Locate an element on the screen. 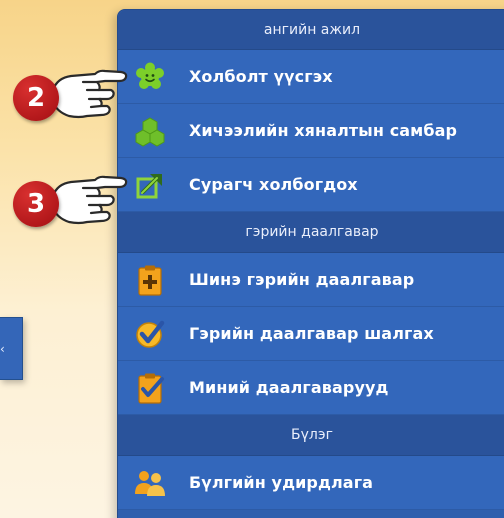 The image size is (504, 518). check-badge-icon is located at coordinates (150, 334).